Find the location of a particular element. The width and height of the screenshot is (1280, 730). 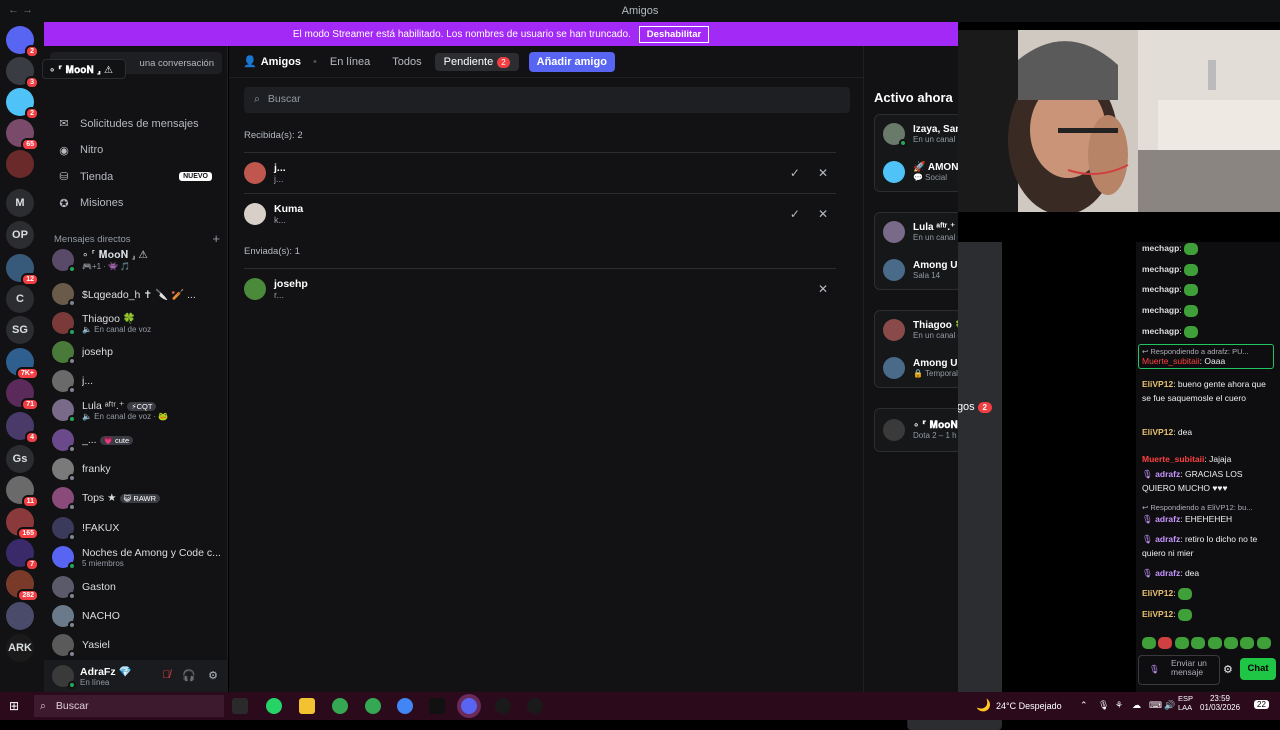

app-icon is located at coordinates (535, 706).